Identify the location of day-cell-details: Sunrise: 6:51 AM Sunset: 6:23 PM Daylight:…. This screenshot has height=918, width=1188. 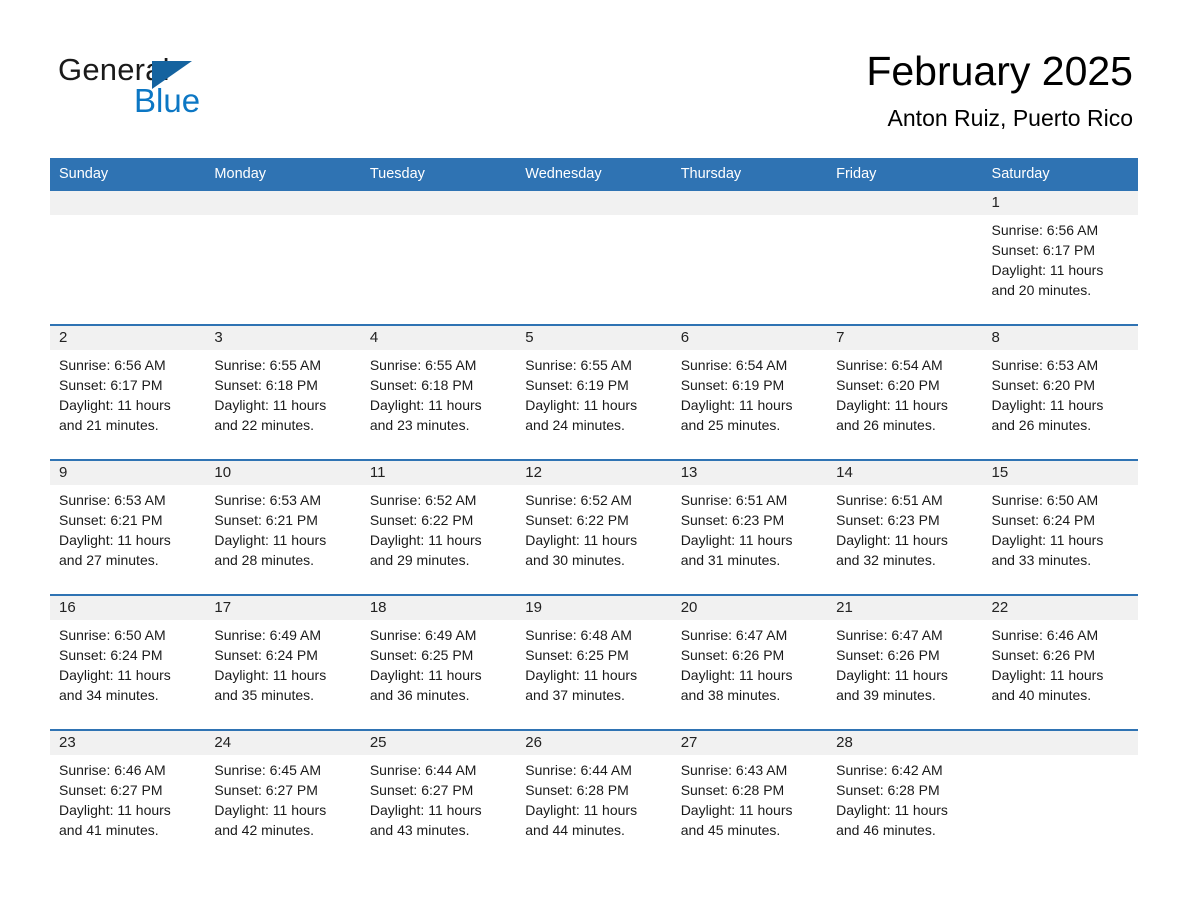
(904, 527).